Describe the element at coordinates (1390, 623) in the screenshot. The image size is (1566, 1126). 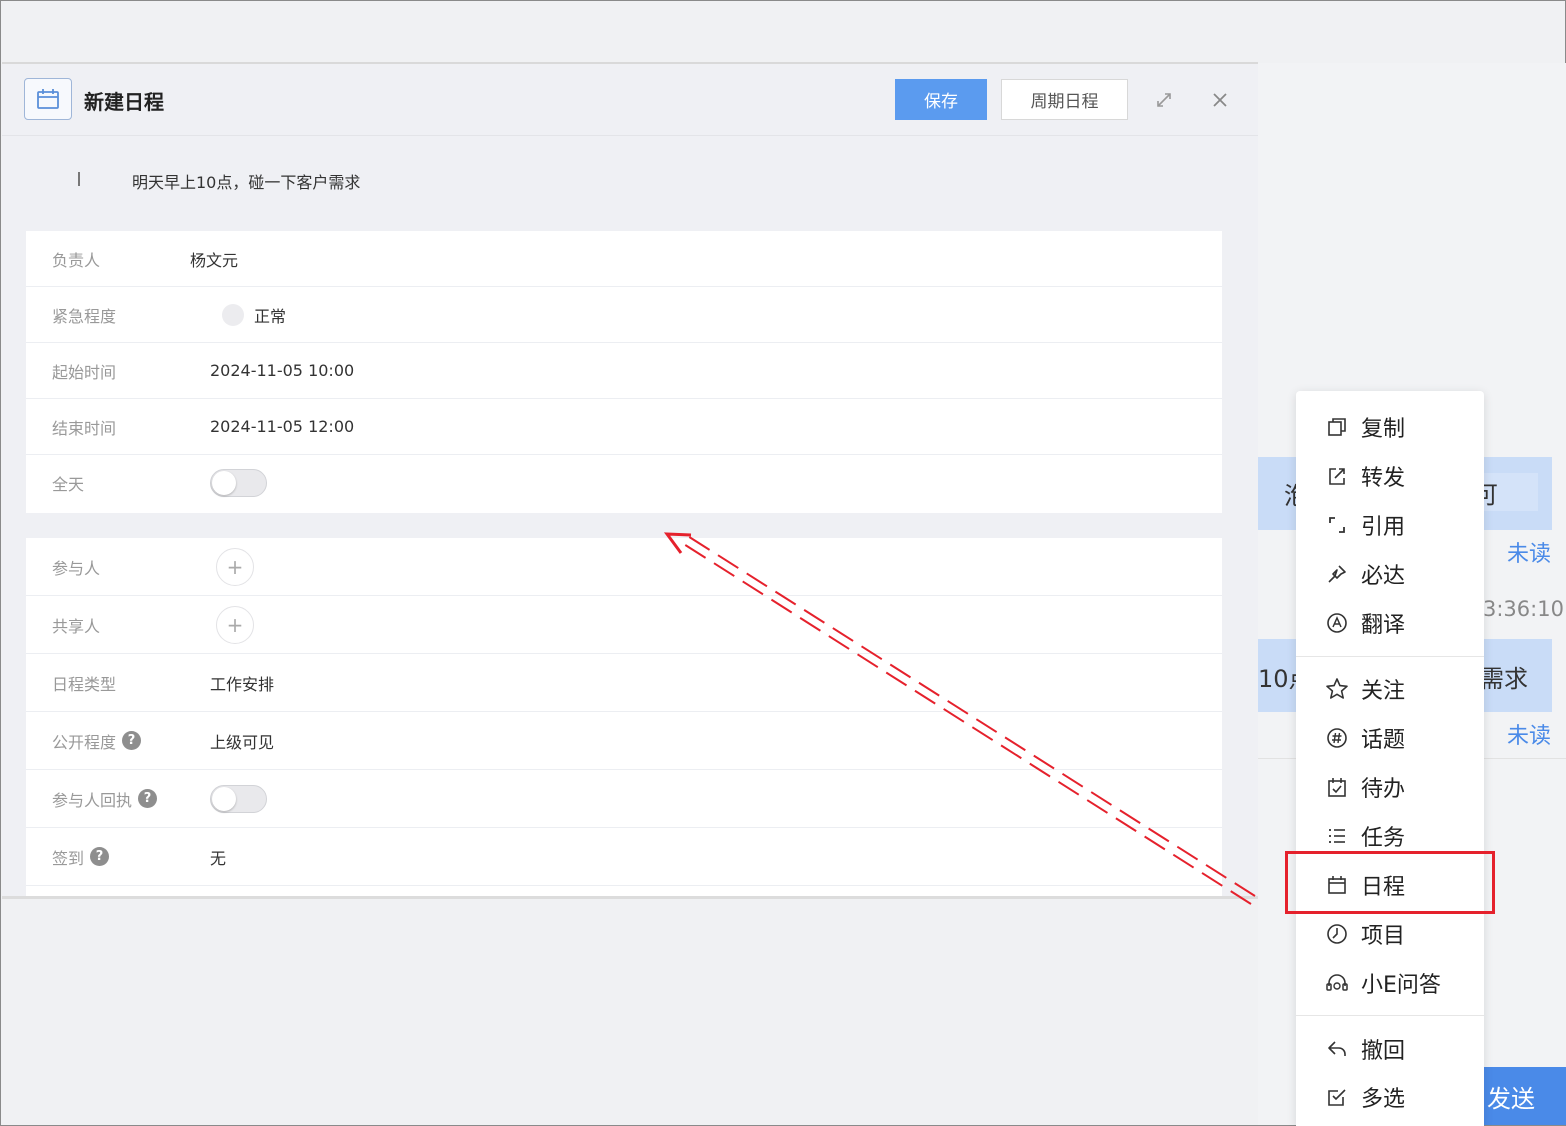
I see `menu-item-translate: 翻译` at that location.